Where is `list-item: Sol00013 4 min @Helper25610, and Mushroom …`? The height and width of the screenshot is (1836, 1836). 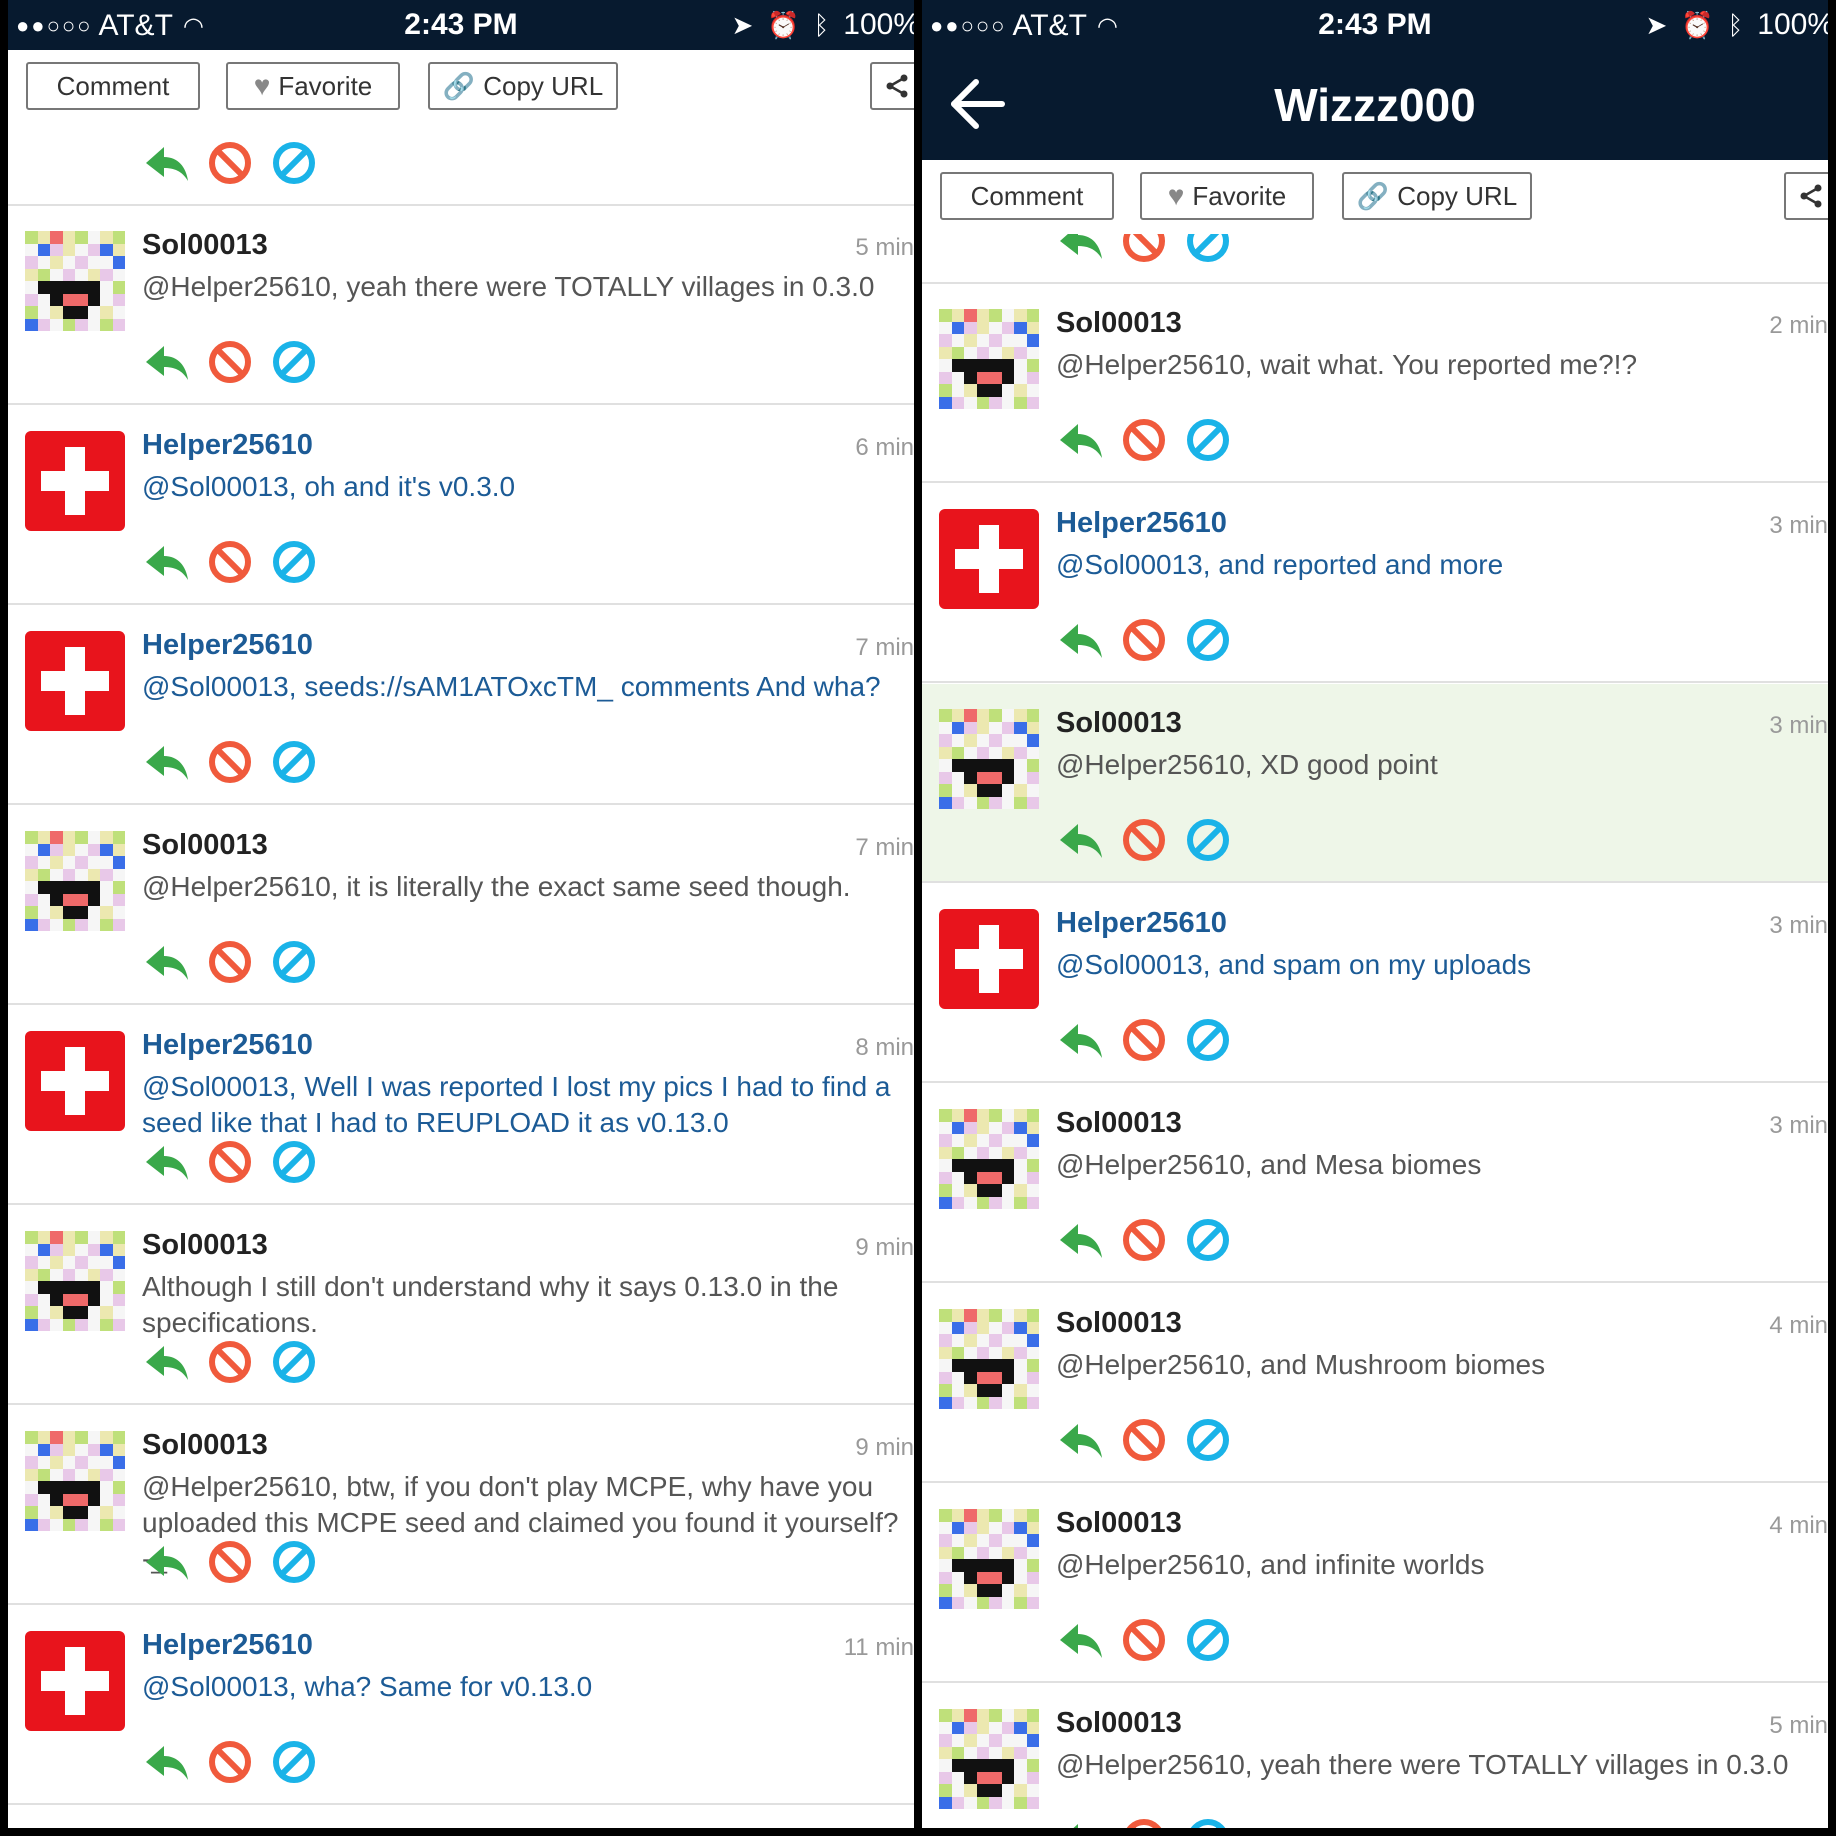
list-item: Sol00013 4 min @Helper25610, and Mushroom … is located at coordinates (1375, 1383).